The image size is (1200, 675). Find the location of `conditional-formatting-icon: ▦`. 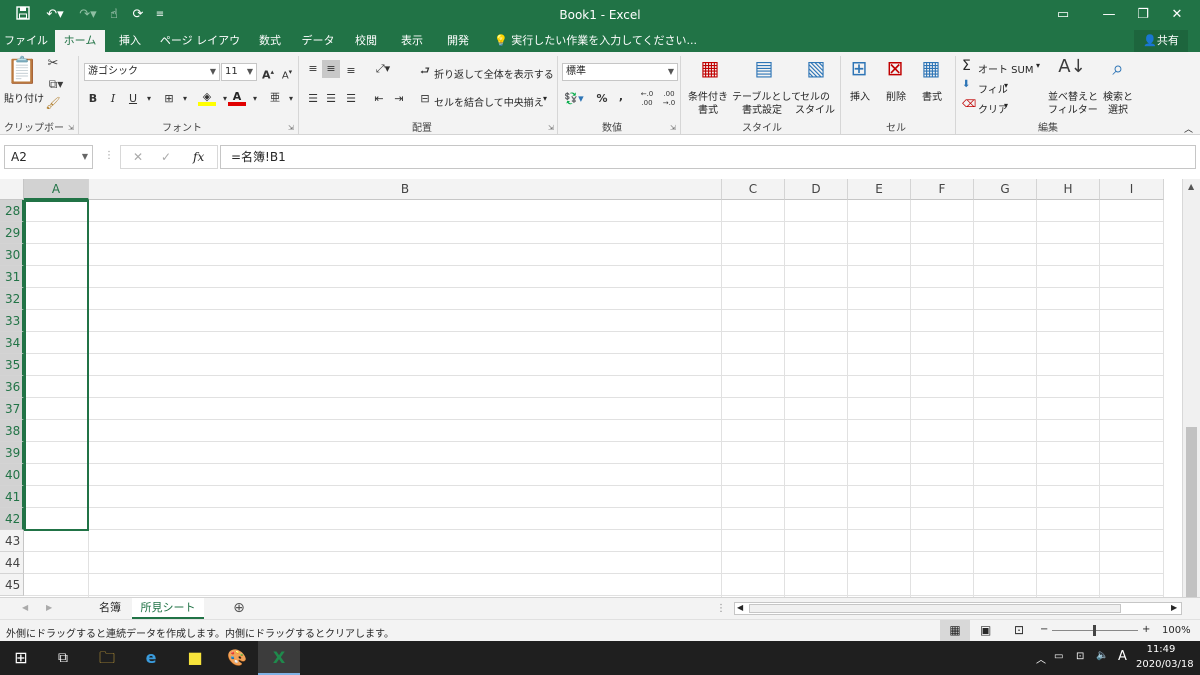

conditional-formatting-icon: ▦ is located at coordinates (710, 68).